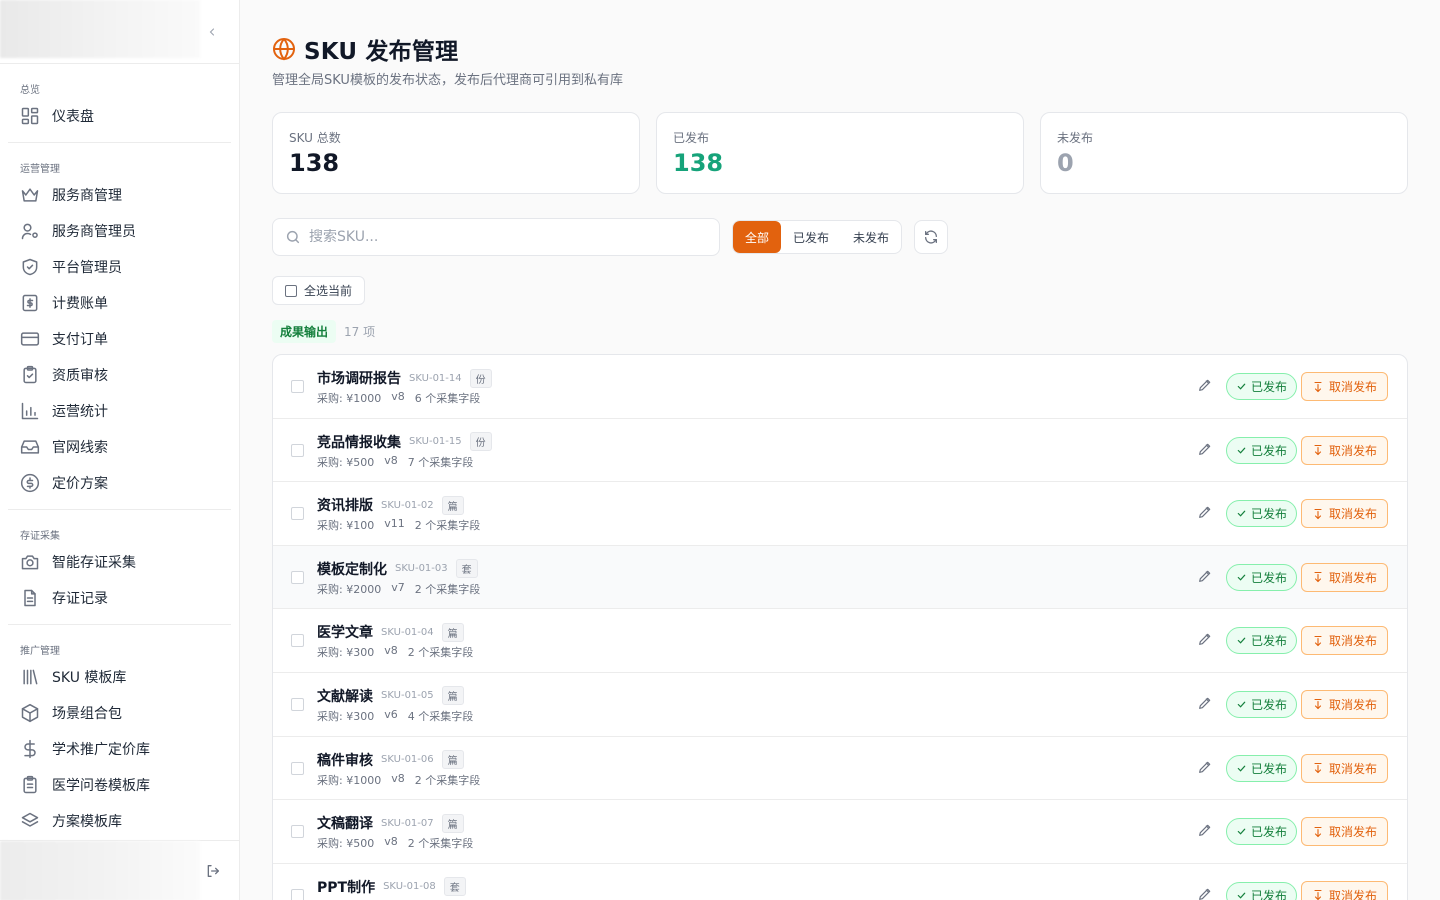  I want to click on sidebar-item: 支付订单, so click(119, 339).